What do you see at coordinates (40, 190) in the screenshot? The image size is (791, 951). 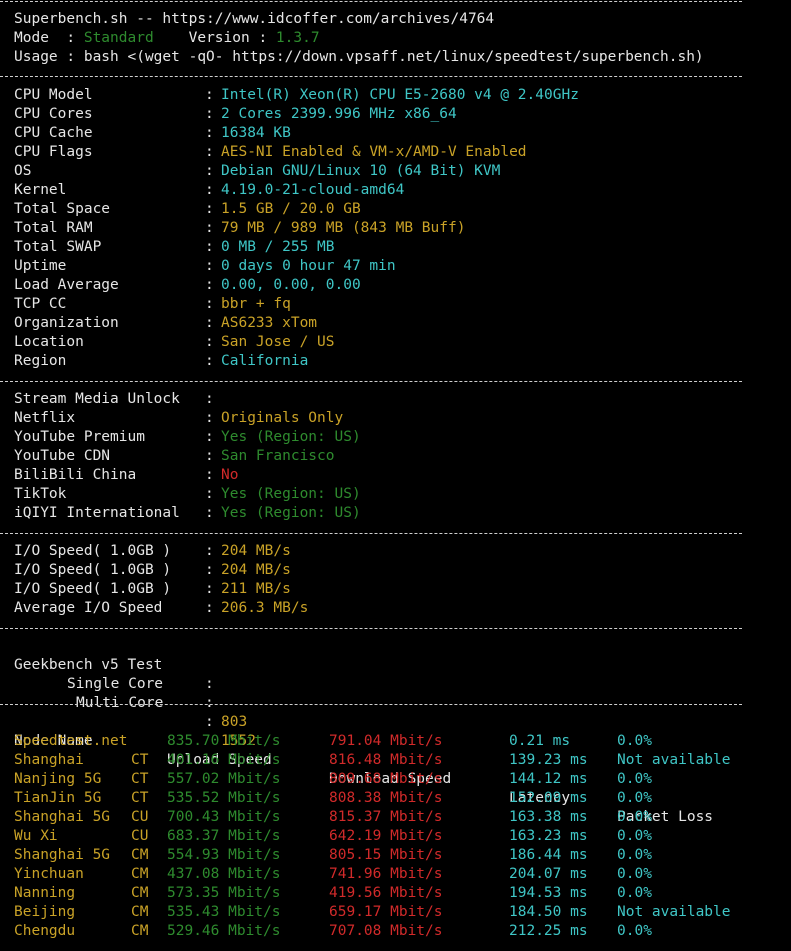 I see `system-info-label: Kernel` at bounding box center [40, 190].